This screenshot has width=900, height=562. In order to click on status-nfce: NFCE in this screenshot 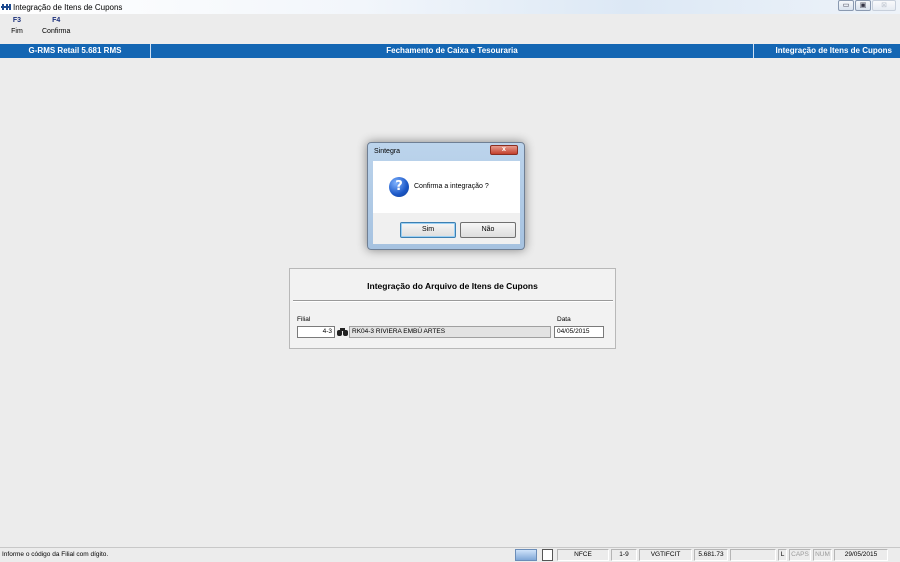, I will do `click(583, 555)`.